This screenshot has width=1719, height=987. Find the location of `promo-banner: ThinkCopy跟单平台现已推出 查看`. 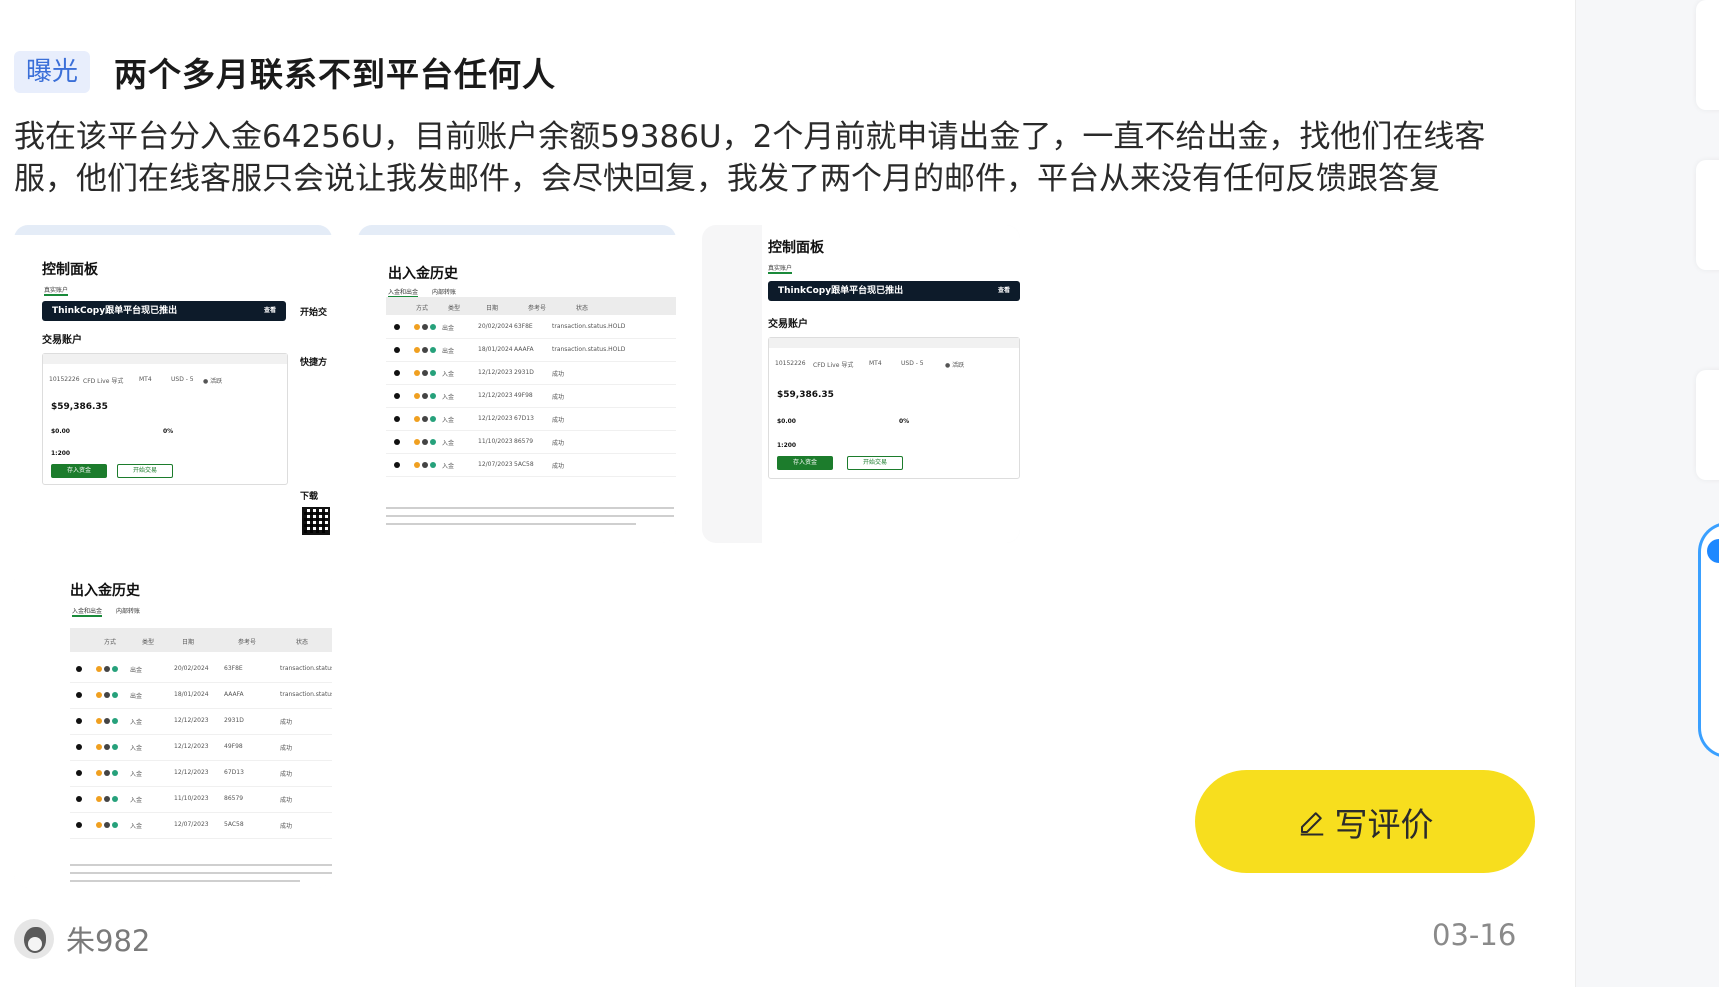

promo-banner: ThinkCopy跟单平台现已推出 查看 is located at coordinates (894, 291).